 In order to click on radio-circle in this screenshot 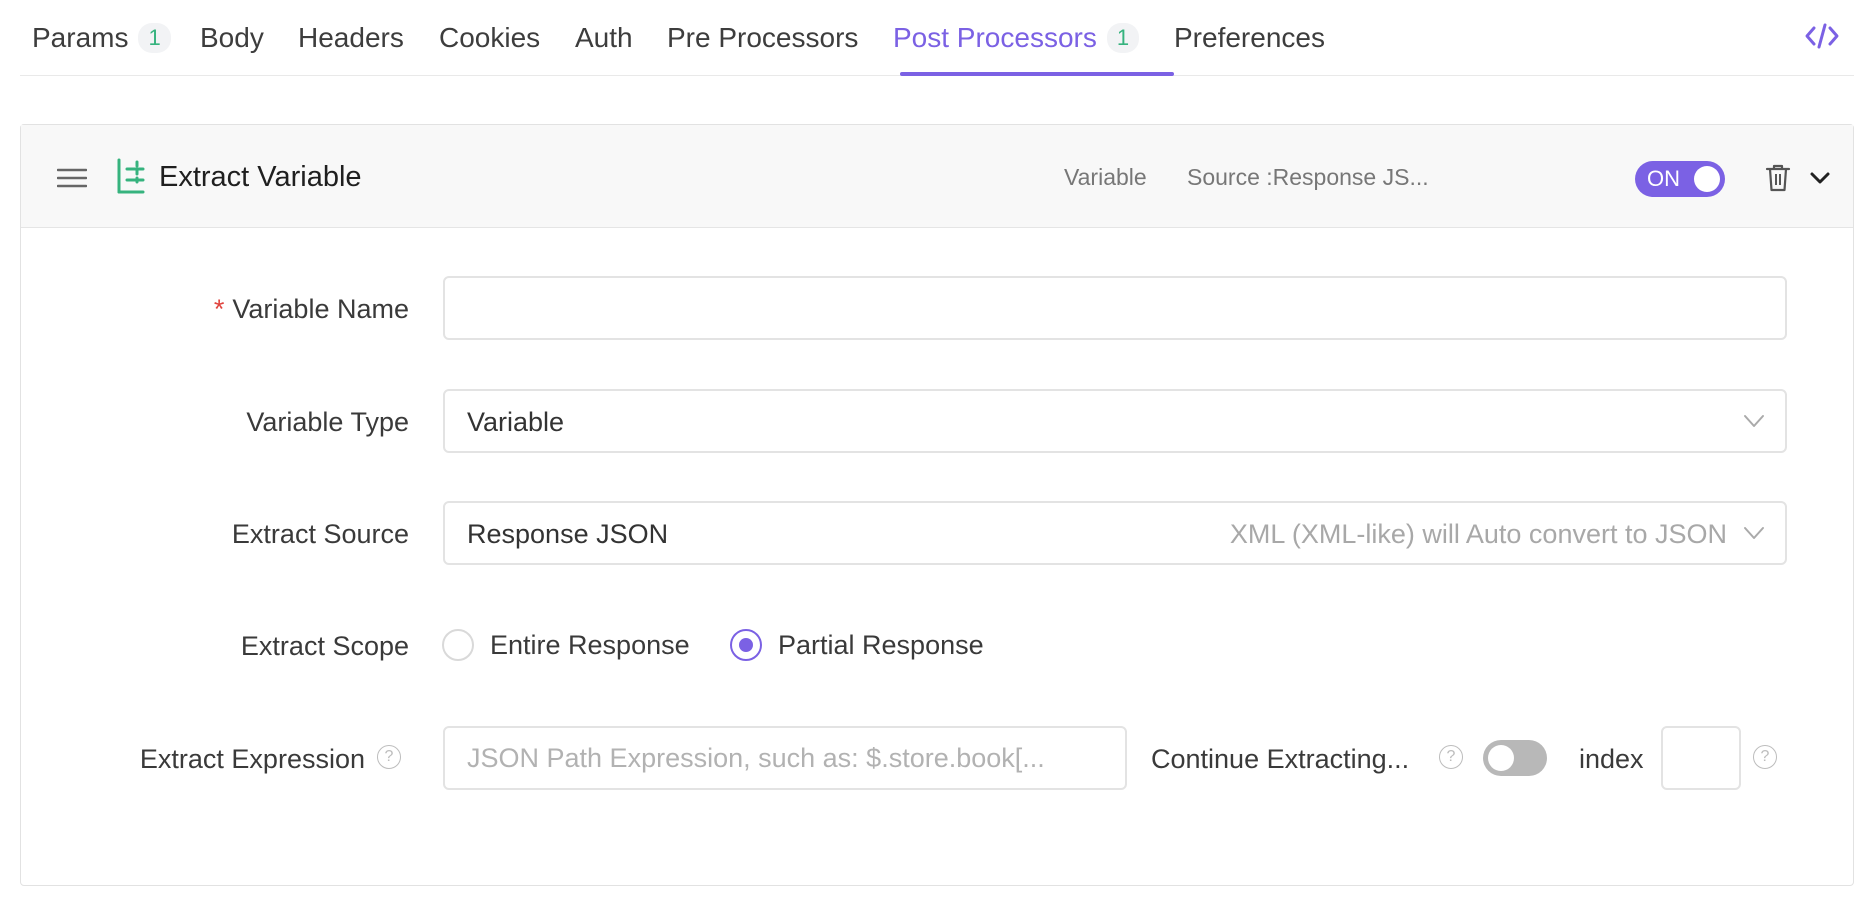, I will do `click(458, 645)`.